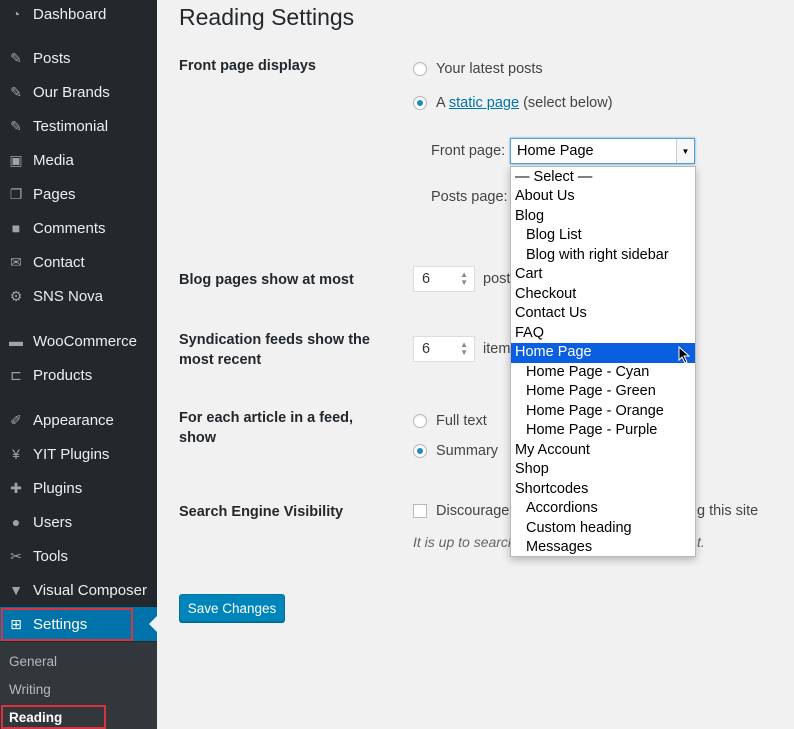  I want to click on sidebar-item-media: ▣ Media, so click(78, 160).